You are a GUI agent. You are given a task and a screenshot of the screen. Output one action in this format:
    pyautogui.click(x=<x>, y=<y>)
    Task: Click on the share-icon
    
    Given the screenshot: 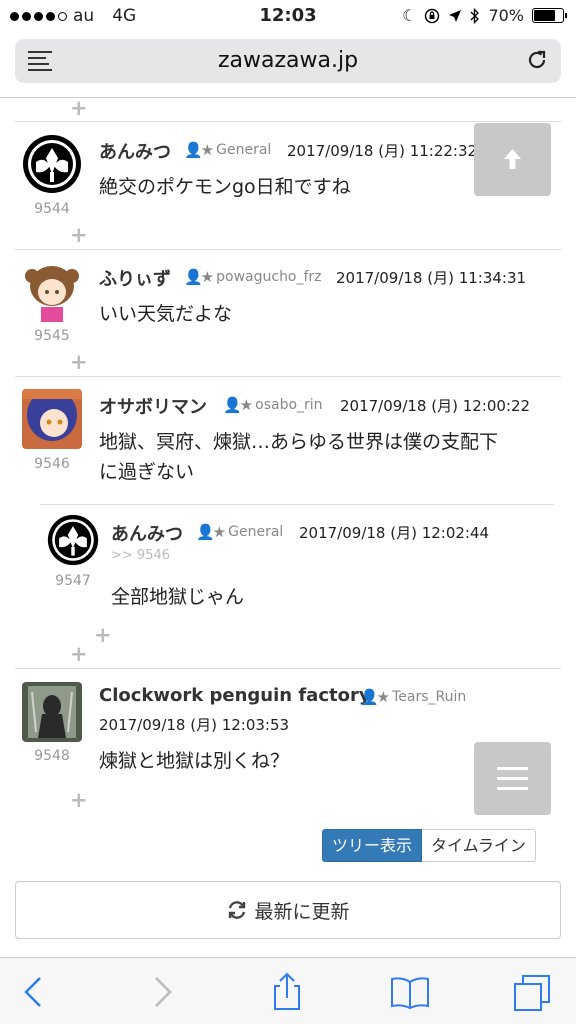 What is the action you would take?
    pyautogui.click(x=287, y=992)
    